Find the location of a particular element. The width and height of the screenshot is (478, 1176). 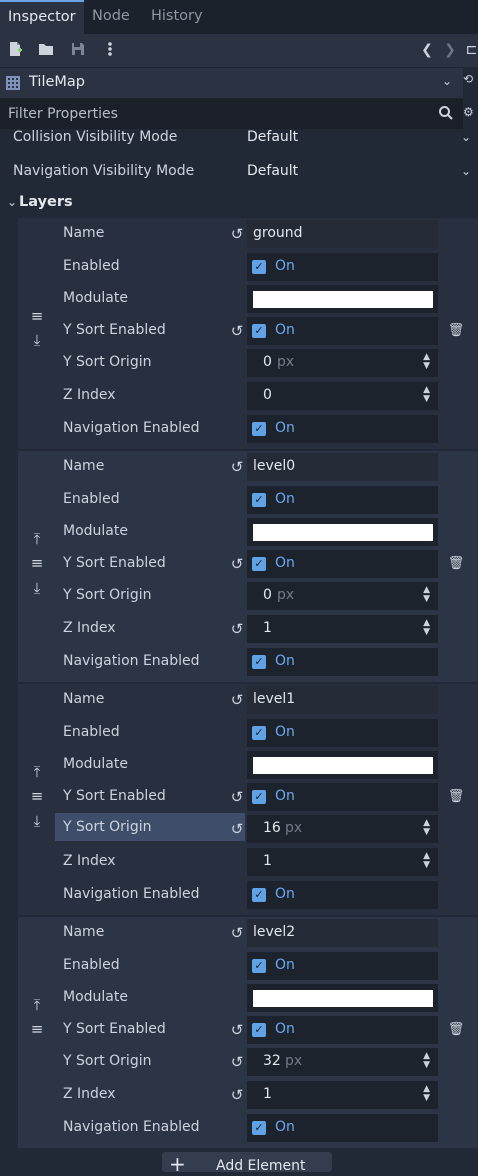

ysort-origin-spinbox: 32 px ▲ ▼ is located at coordinates (342, 1062).